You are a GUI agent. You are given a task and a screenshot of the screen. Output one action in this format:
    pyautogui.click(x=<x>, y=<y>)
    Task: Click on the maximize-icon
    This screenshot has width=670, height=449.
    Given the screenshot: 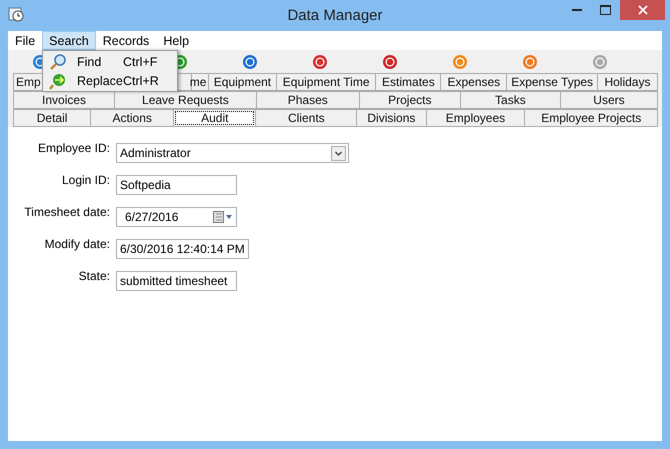 What is the action you would take?
    pyautogui.click(x=605, y=10)
    